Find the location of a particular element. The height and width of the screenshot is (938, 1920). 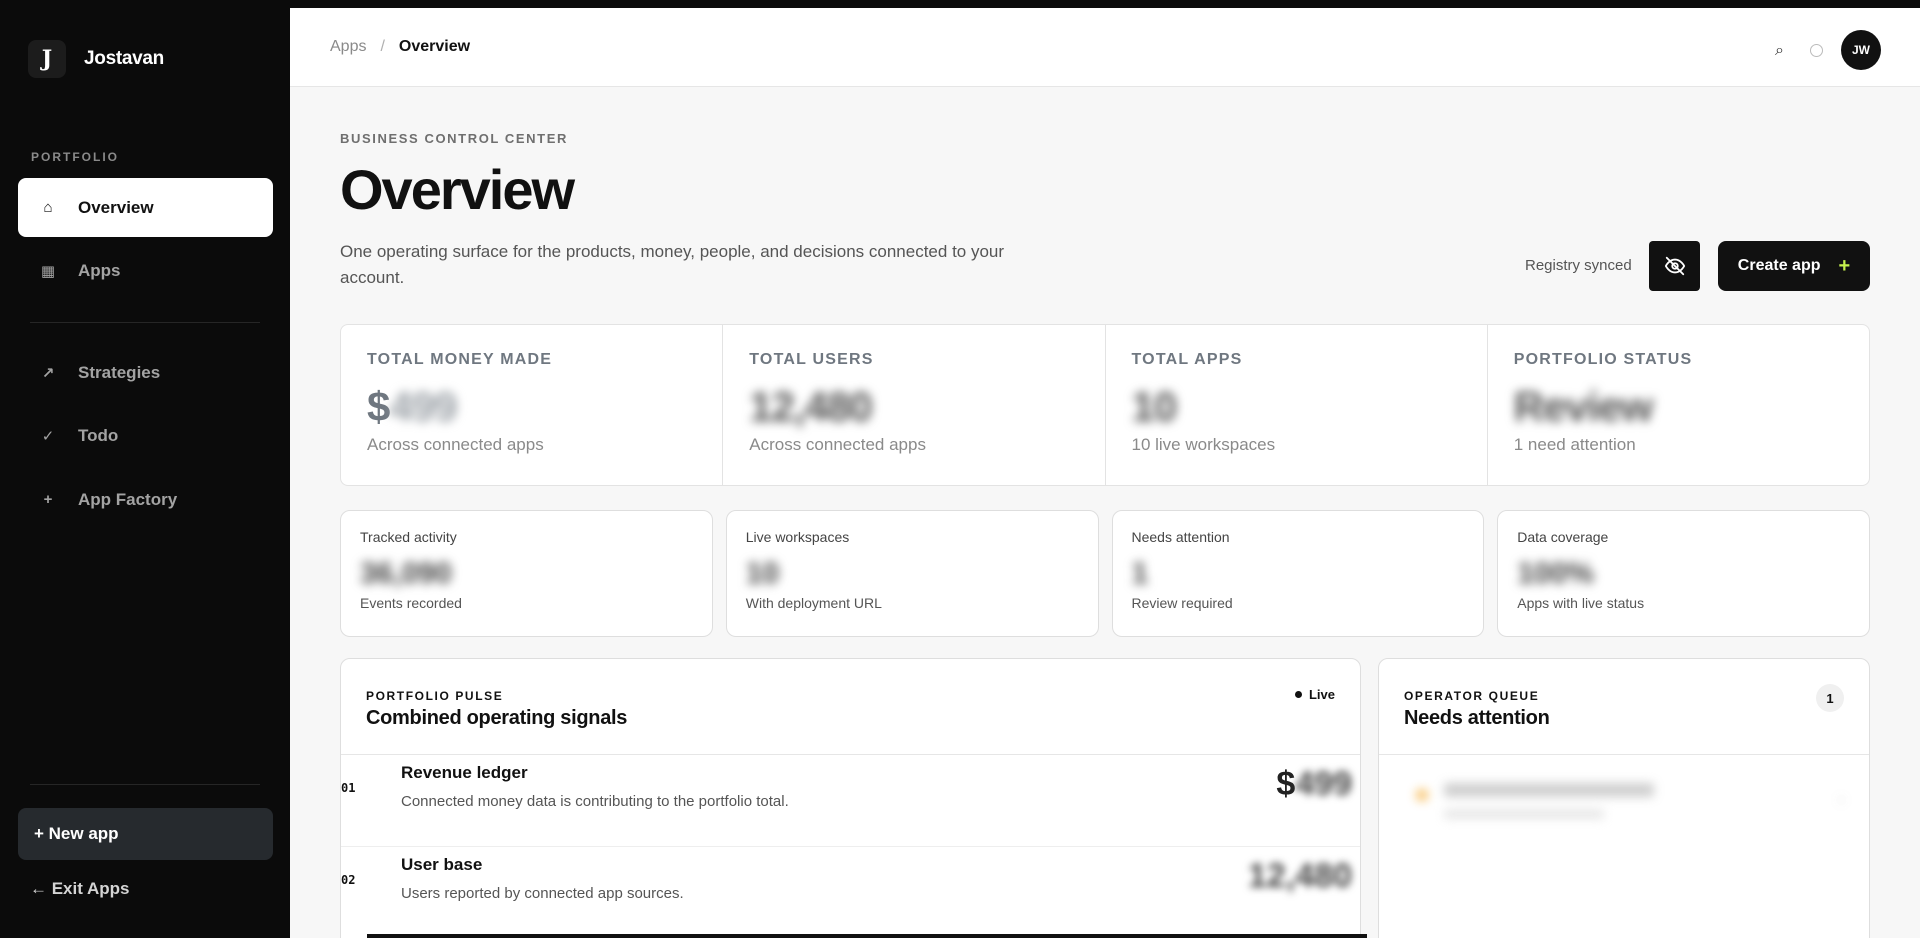

sidebar-item-label: Todo is located at coordinates (98, 435).